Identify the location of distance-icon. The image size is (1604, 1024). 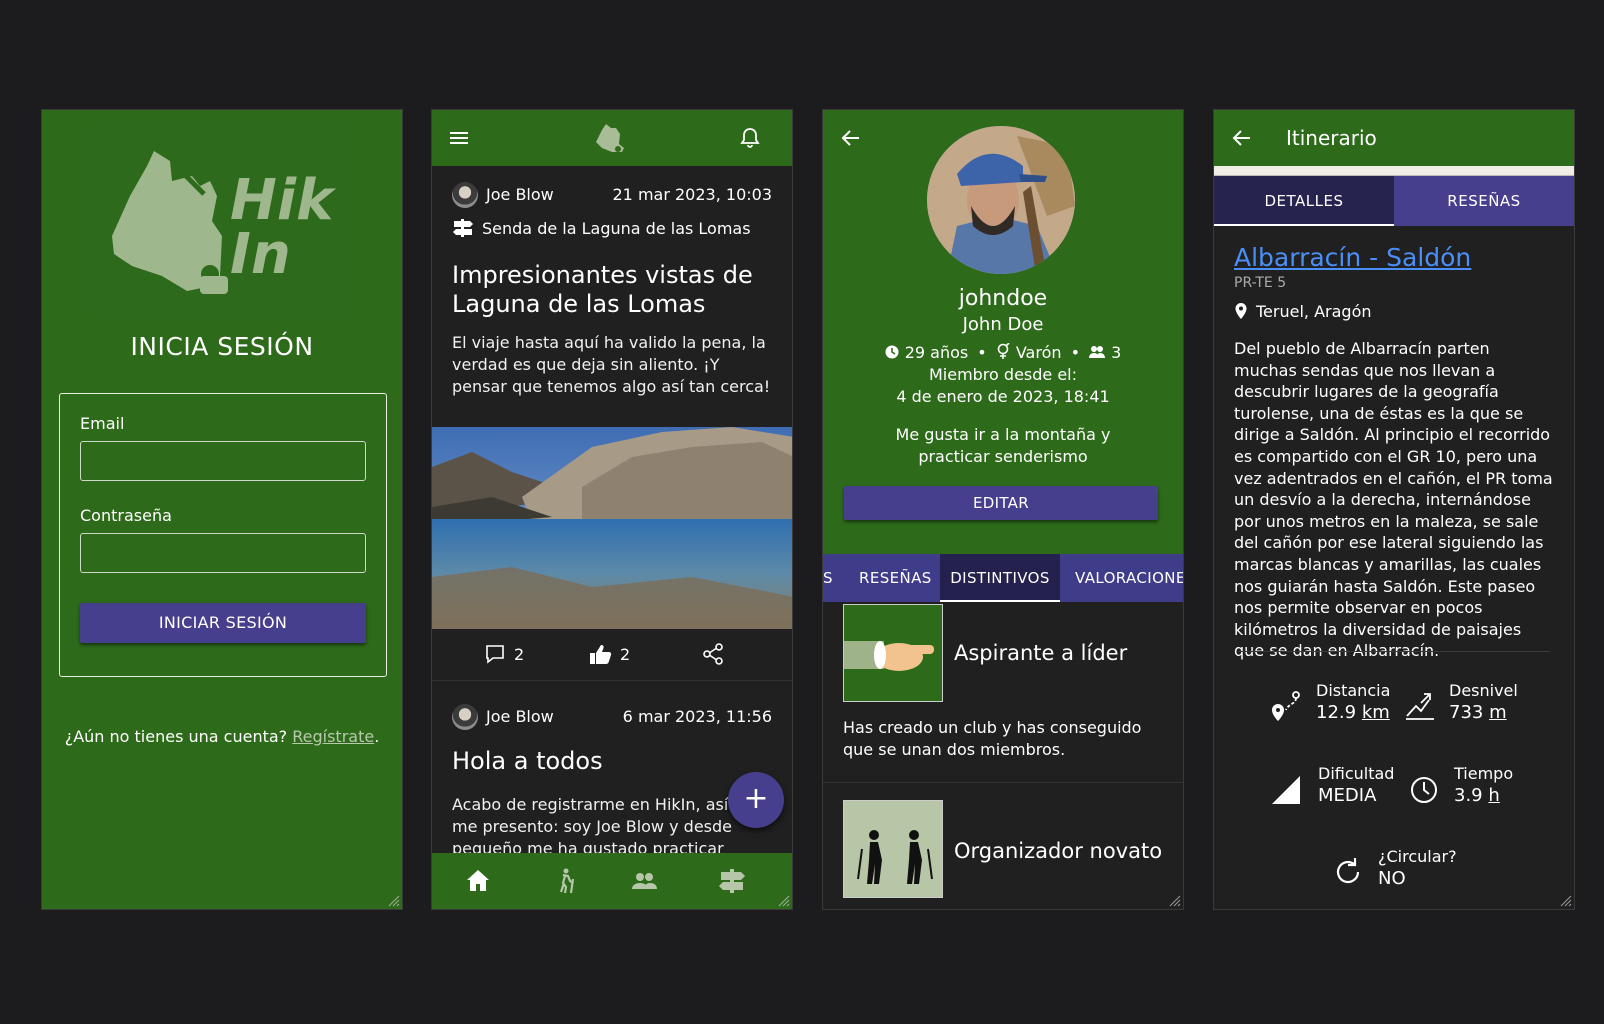
(1286, 706).